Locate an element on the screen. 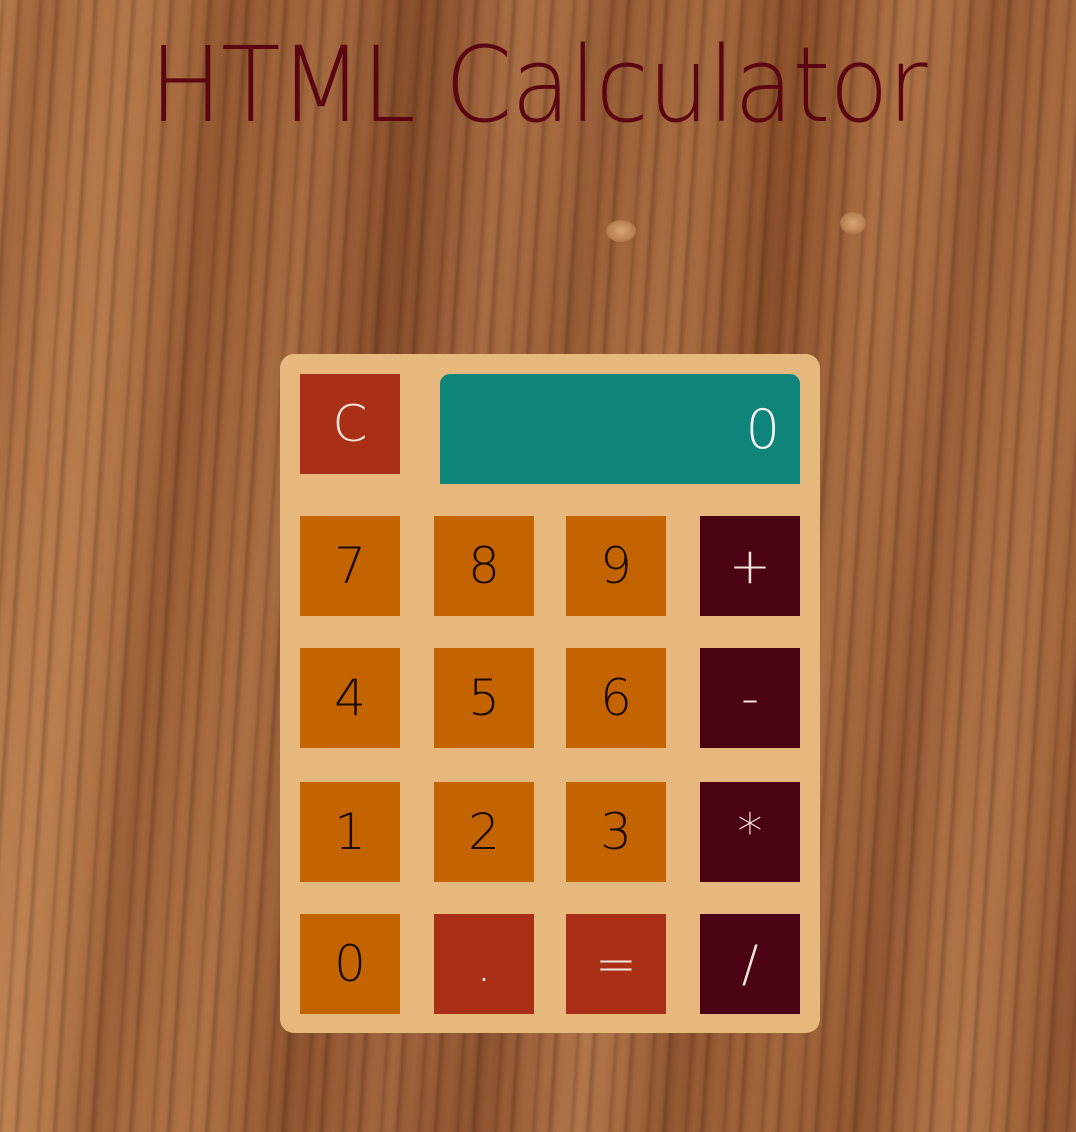 This screenshot has width=1076, height=1132. digit-2-button: 2 is located at coordinates (484, 832).